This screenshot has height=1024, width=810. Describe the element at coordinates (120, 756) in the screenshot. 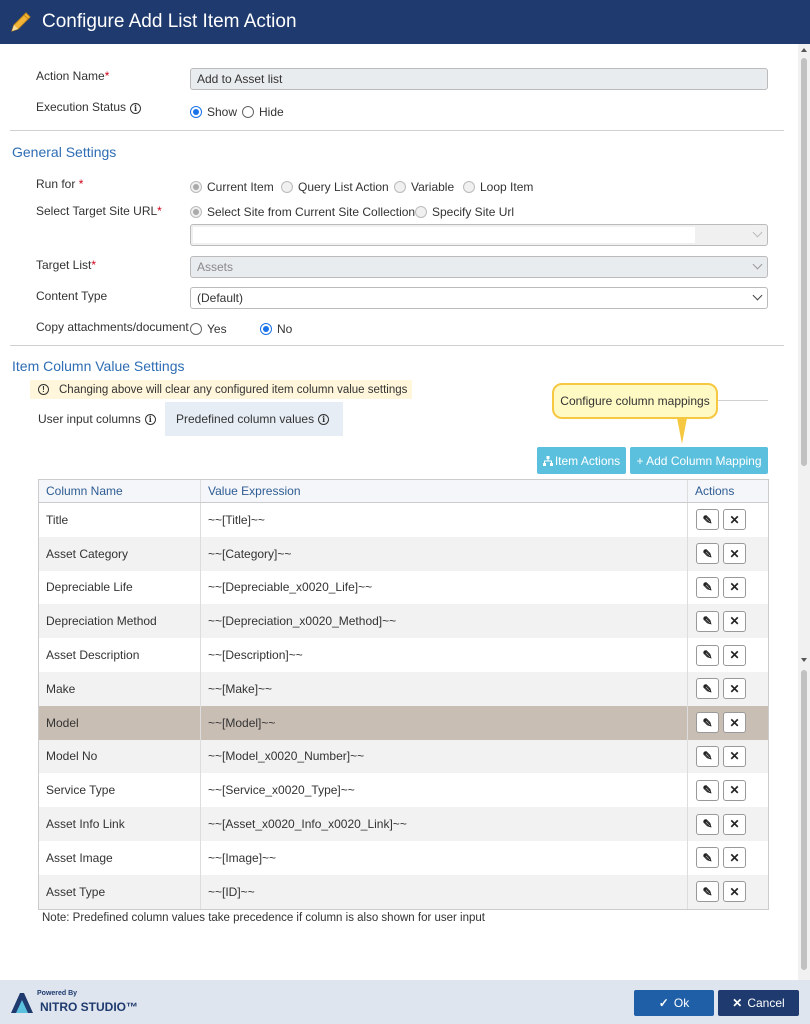

I see `column-name-cell: Model No` at that location.